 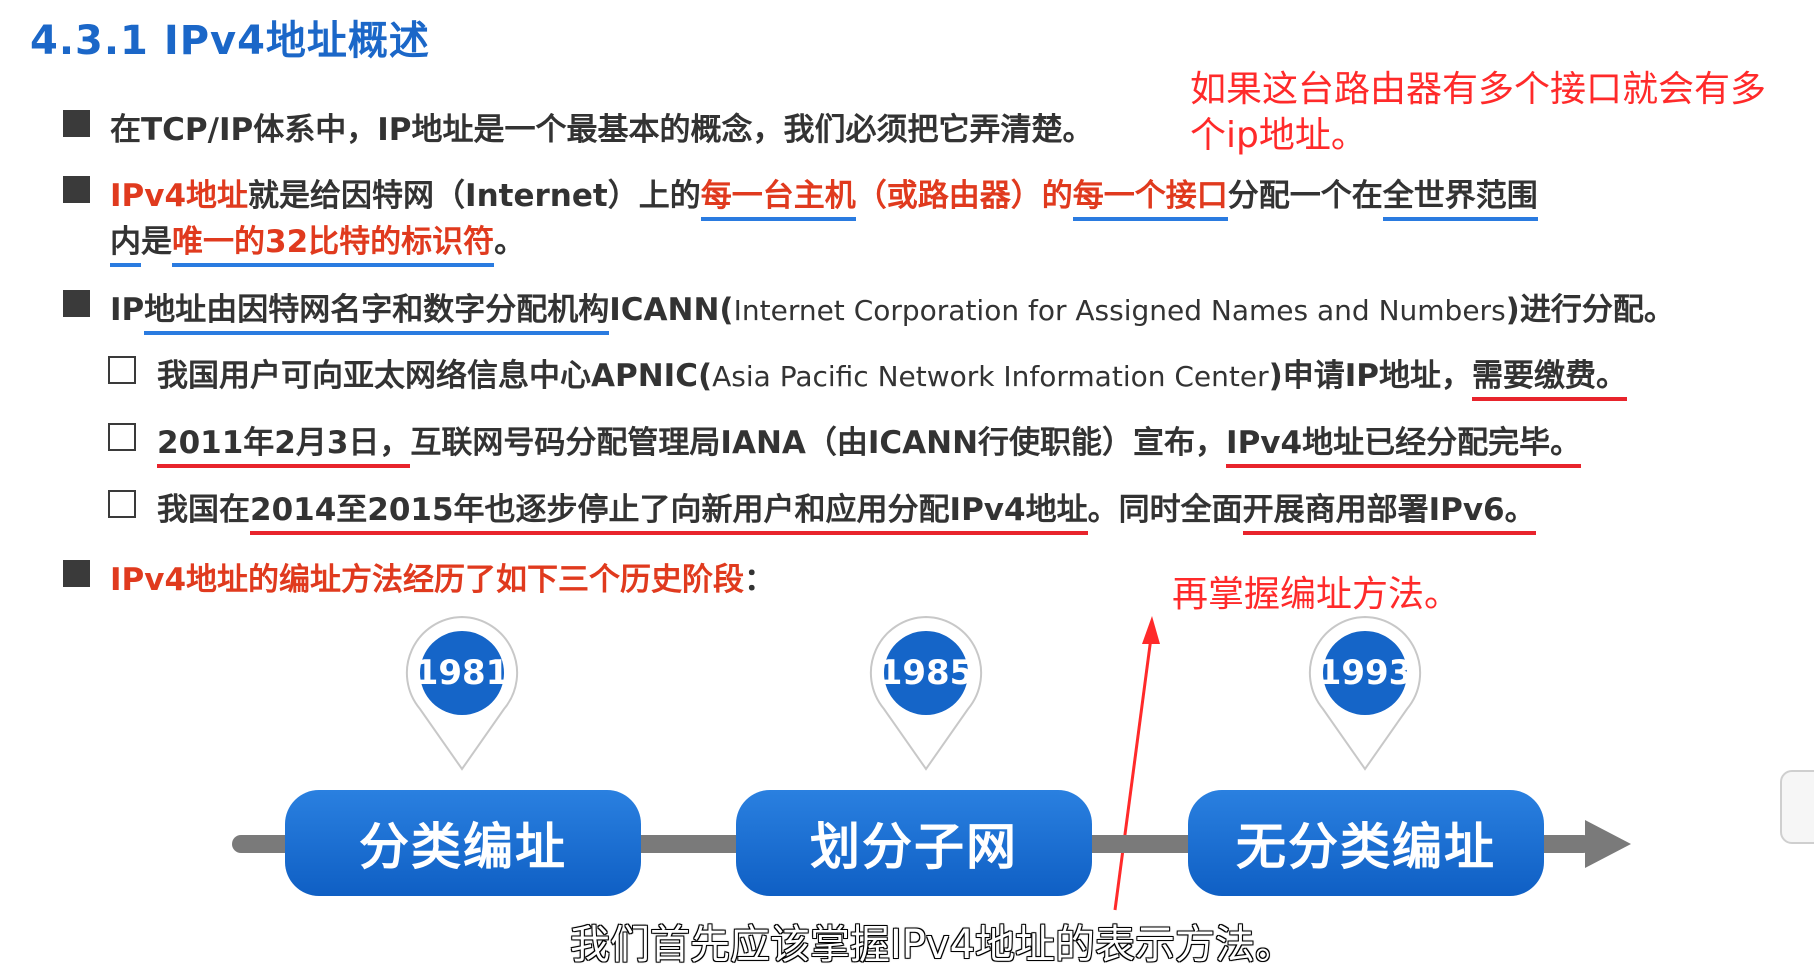 What do you see at coordinates (1278, 135) in the screenshot?
I see `annotation-note-line2: 个ip地址。` at bounding box center [1278, 135].